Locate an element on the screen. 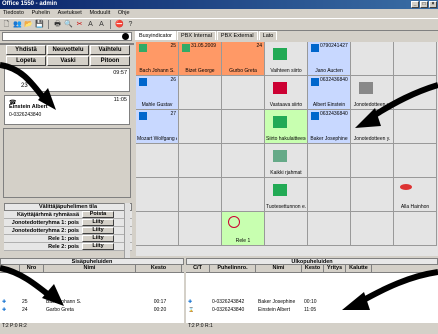 The width and height of the screenshot is (438, 334). outgoing-status: T:2 P:0 R:1 is located at coordinates (200, 326).